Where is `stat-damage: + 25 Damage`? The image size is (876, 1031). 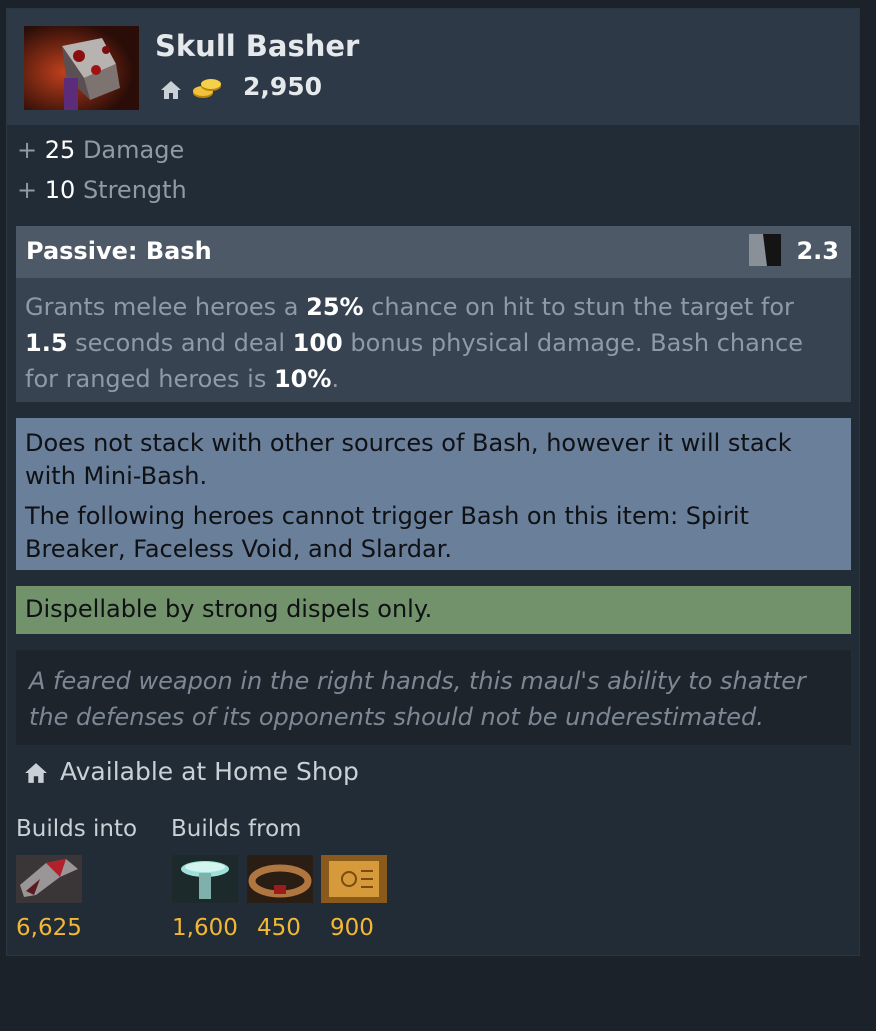
stat-damage: + 25 Damage is located at coordinates (100, 150).